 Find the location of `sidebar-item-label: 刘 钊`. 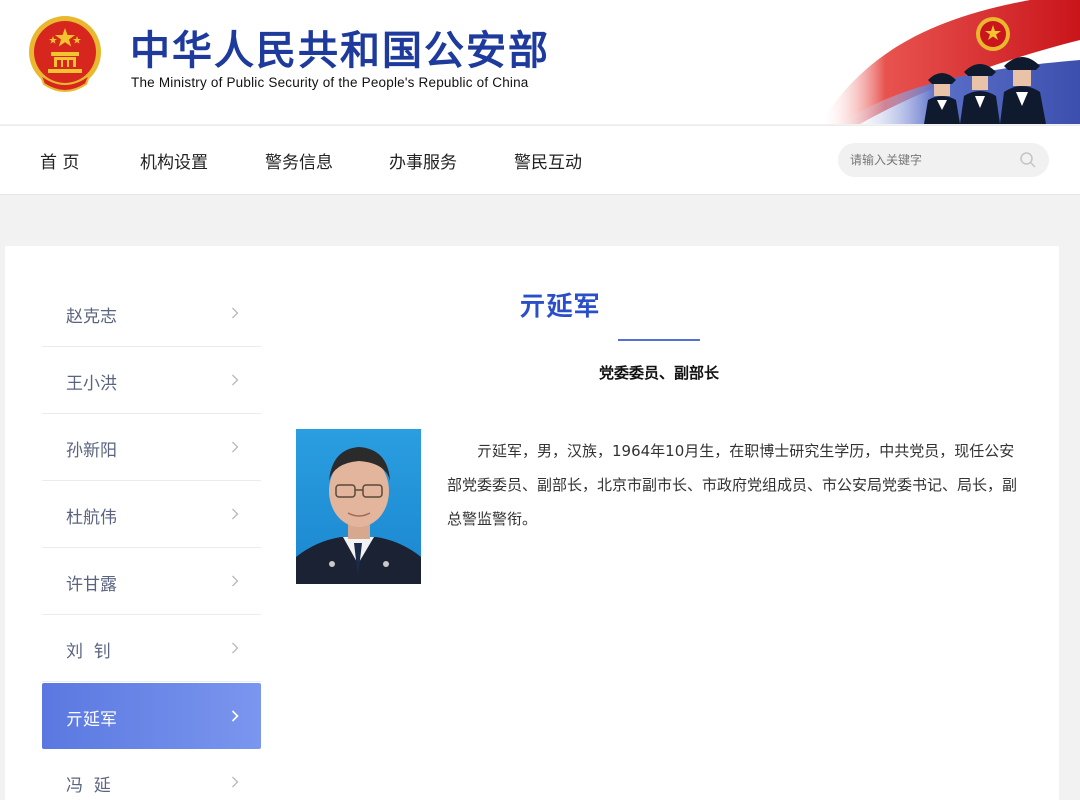

sidebar-item-label: 刘 钊 is located at coordinates (88, 652).